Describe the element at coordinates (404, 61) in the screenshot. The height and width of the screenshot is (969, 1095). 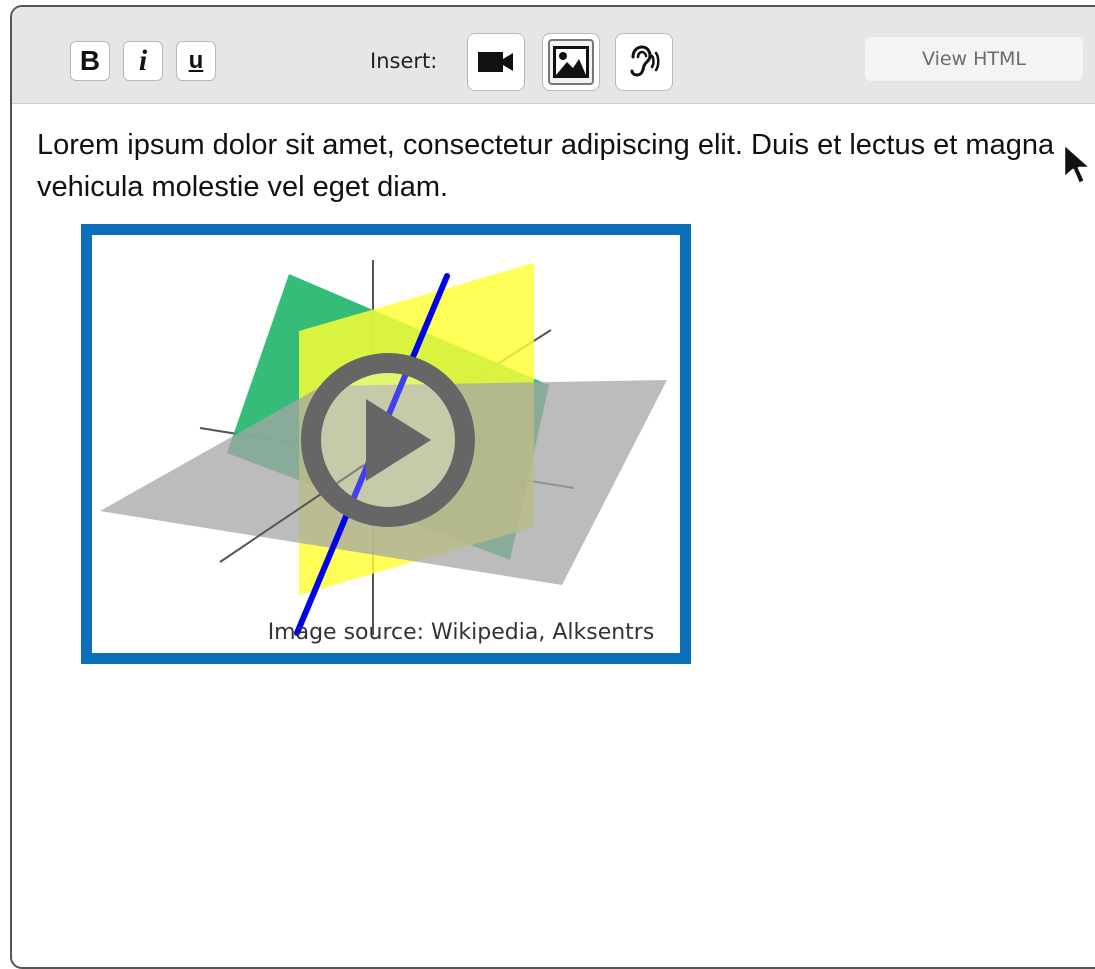
I see `insert-label: Insert:` at that location.